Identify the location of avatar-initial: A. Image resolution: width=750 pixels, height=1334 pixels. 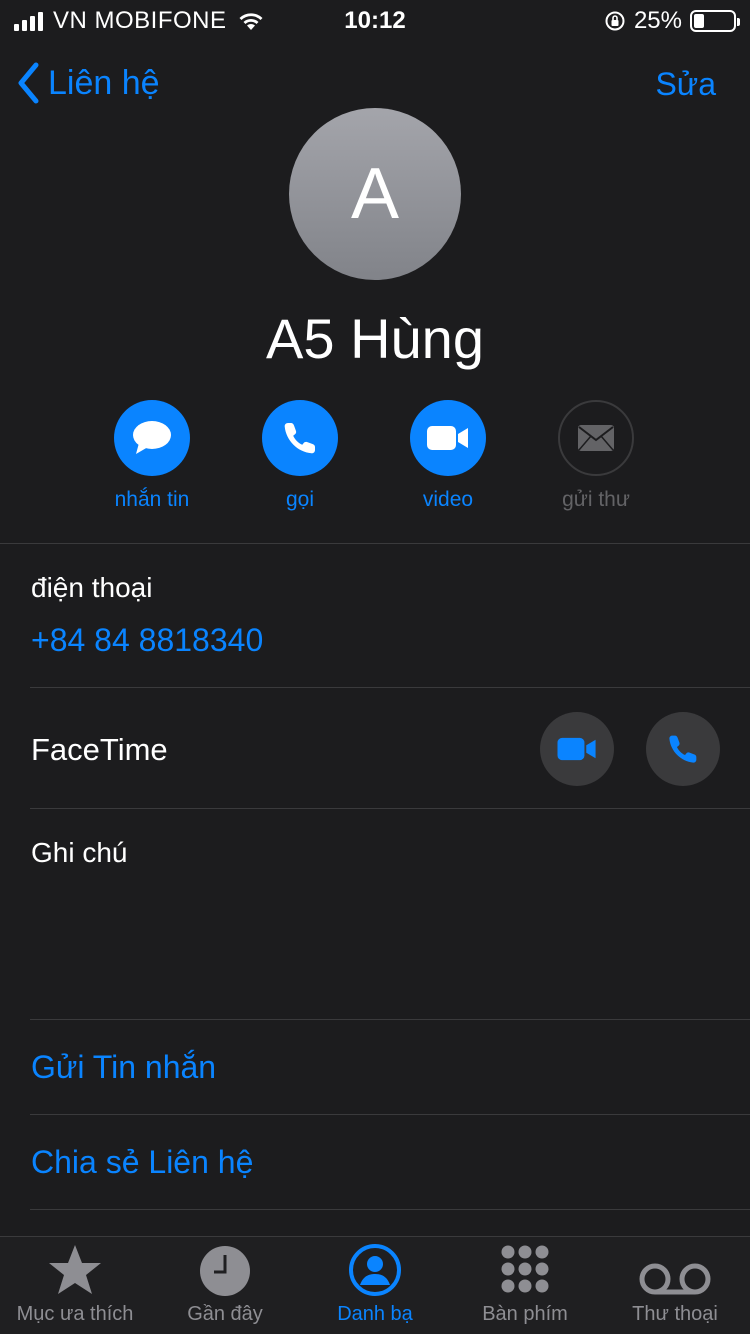
(375, 194).